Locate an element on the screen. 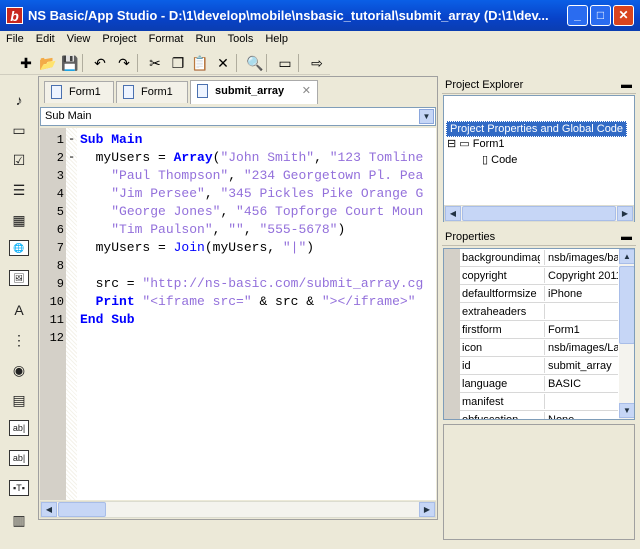 This screenshot has height=549, width=640. toolbox: ♪ ▭ ☑ ☰ ▦ 🌐 🖼 A ⋮ ◉ ▤ ab| ab| ▪T▪ ▥ is located at coordinates (18, 312).